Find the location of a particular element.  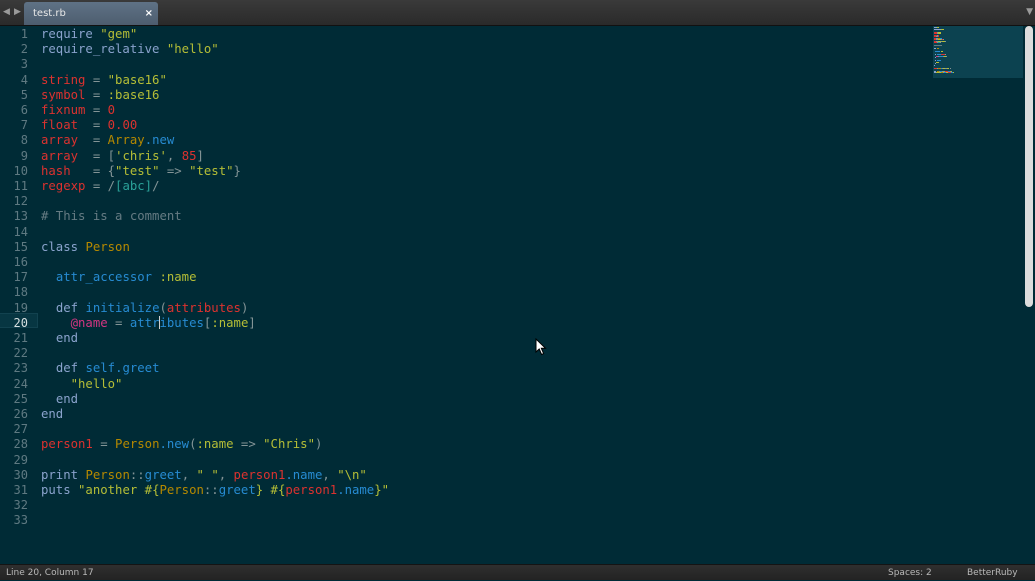

line-number: 12 is located at coordinates (20, 201).